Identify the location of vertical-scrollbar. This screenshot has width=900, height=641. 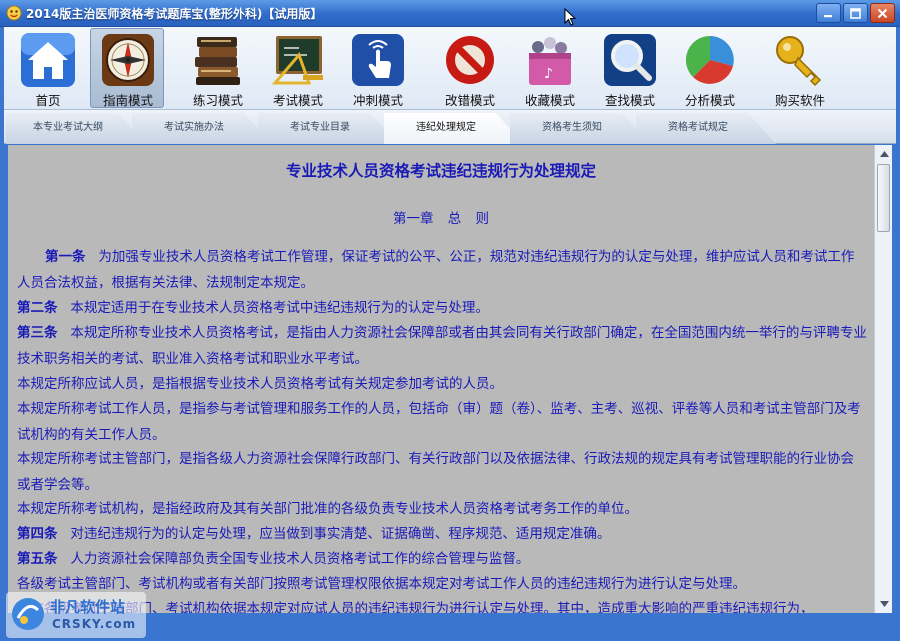
(883, 379).